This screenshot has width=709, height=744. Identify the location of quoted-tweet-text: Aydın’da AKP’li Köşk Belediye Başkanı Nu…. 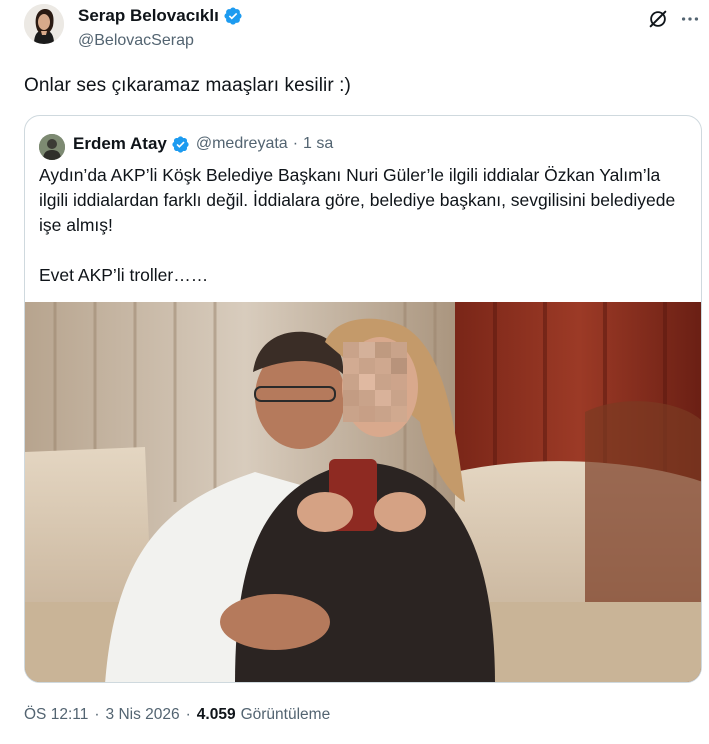
(357, 225).